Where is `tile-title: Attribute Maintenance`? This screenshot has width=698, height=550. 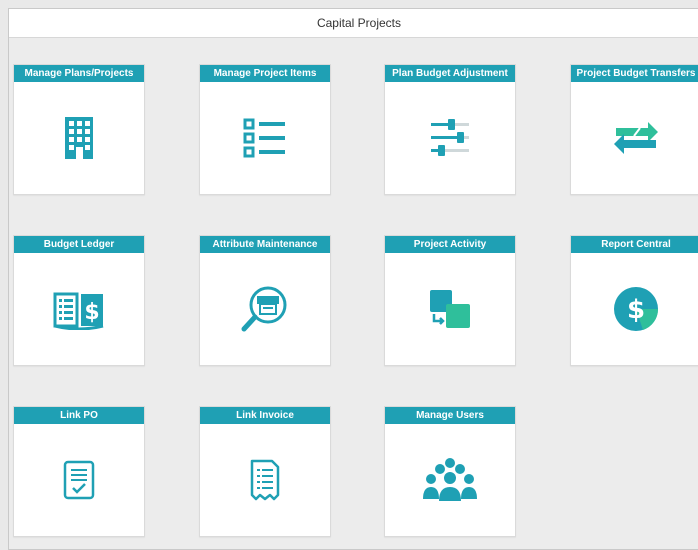
tile-title: Attribute Maintenance is located at coordinates (265, 244).